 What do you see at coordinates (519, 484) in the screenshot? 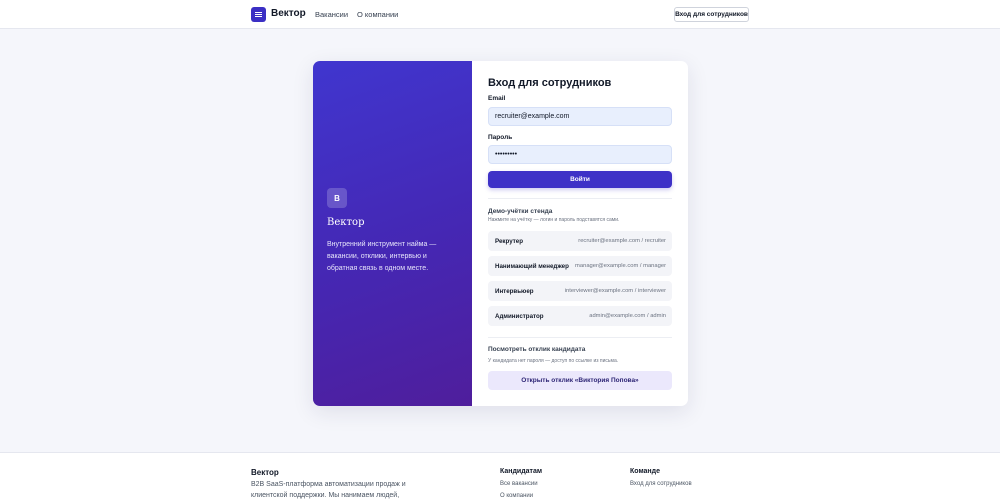
I see `footer-link-all-vacancies: Все вакансии` at bounding box center [519, 484].